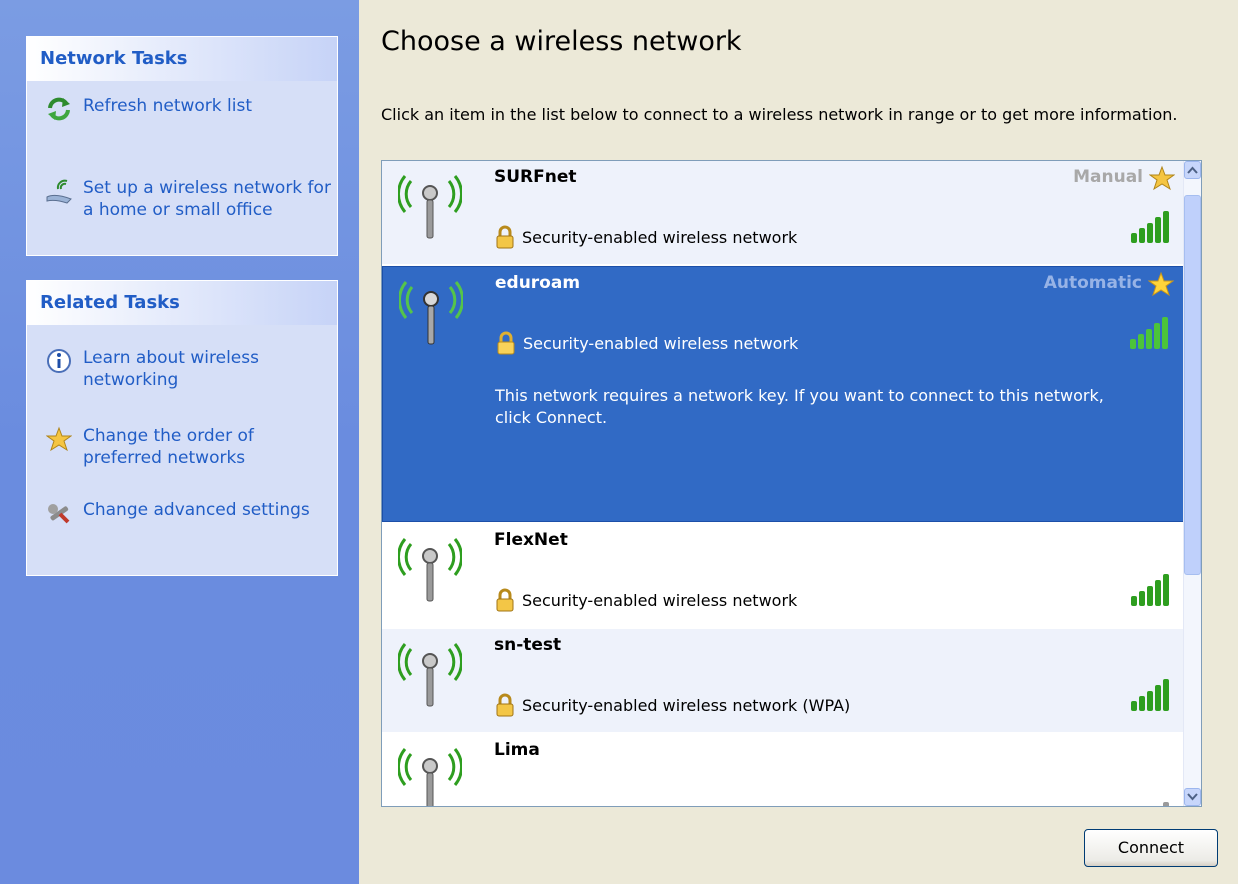 The height and width of the screenshot is (884, 1238). Describe the element at coordinates (531, 540) in the screenshot. I see `network-name: FlexNet` at that location.